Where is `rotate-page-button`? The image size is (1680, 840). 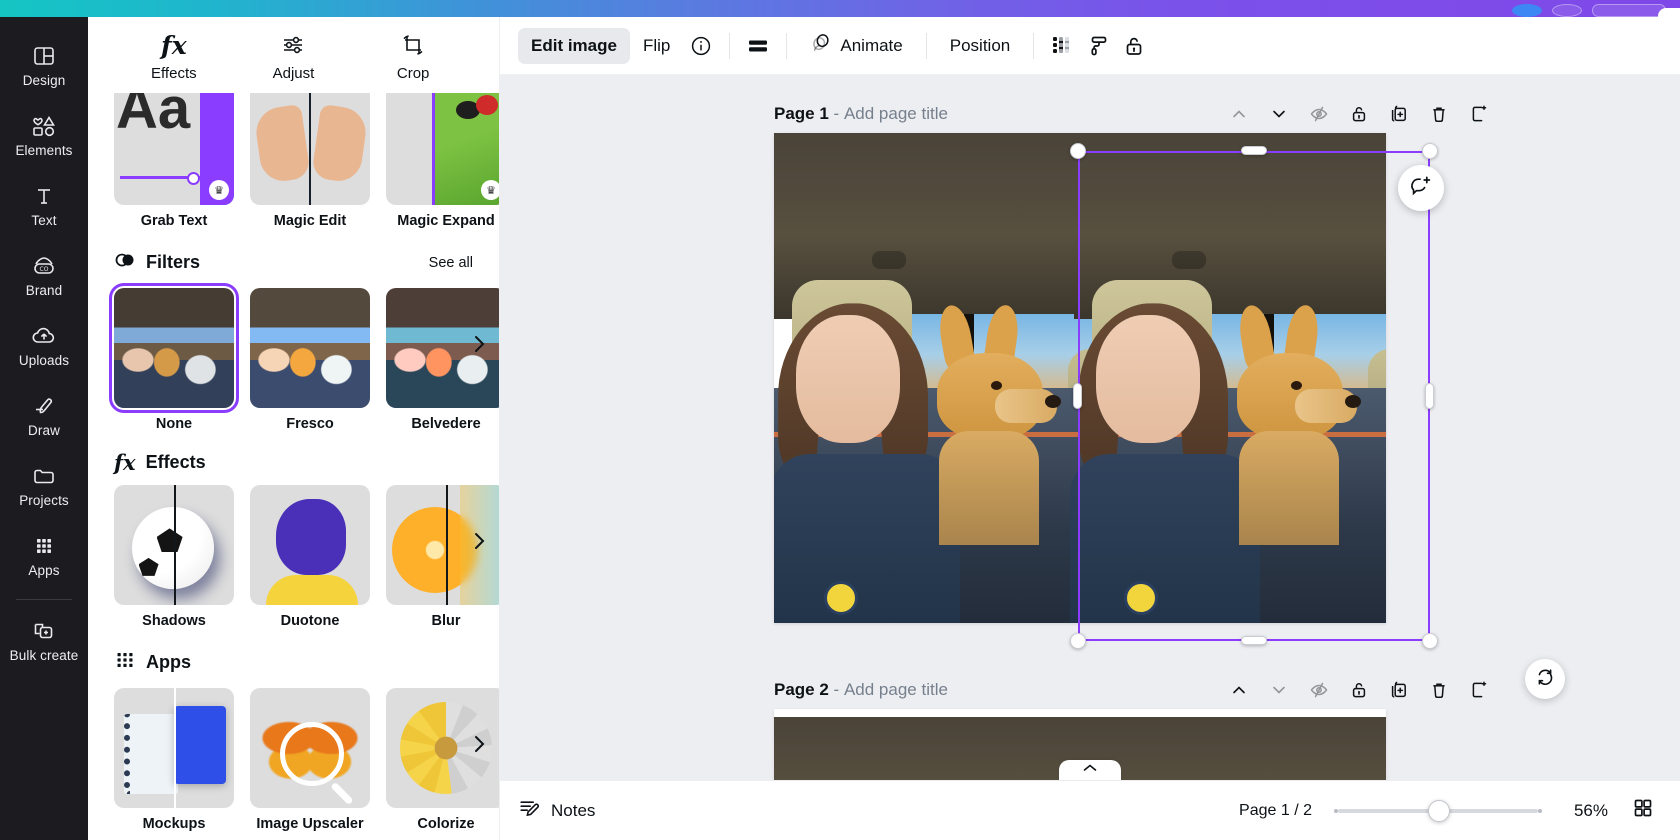 rotate-page-button is located at coordinates (1545, 679).